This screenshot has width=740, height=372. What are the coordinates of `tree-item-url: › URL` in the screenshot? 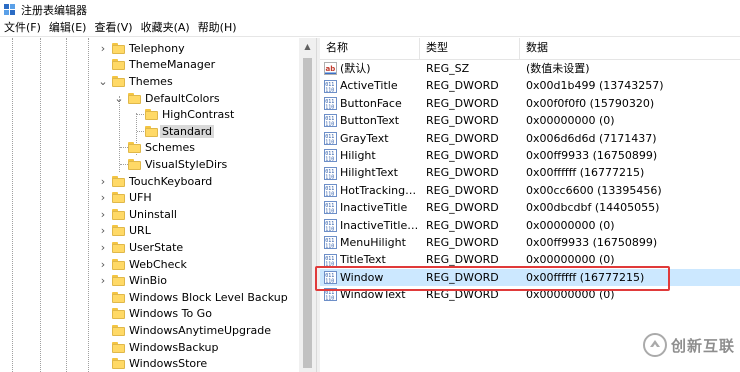 It's located at (124, 231).